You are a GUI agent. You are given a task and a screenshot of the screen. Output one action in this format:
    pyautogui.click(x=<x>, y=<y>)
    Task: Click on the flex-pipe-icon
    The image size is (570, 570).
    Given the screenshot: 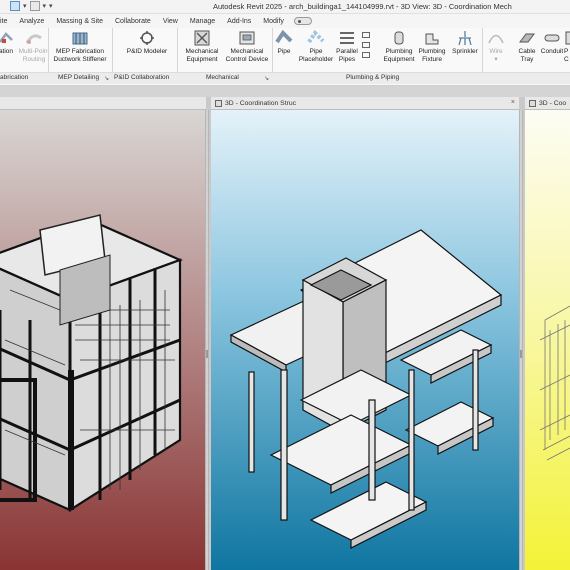 What is the action you would take?
    pyautogui.click(x=366, y=55)
    